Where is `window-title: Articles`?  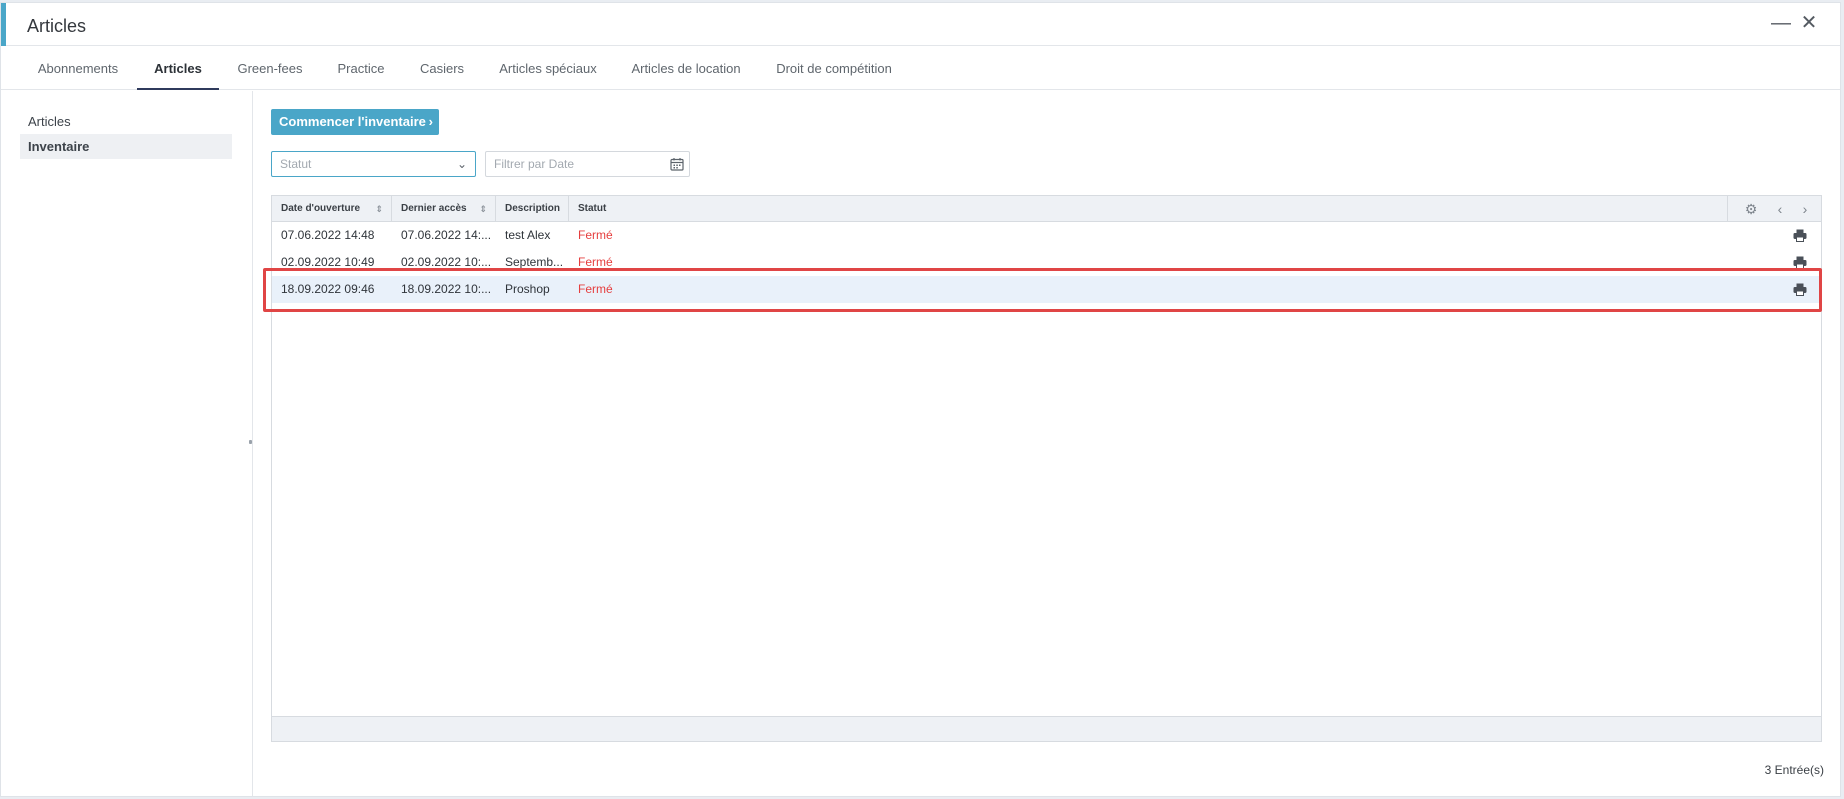 window-title: Articles is located at coordinates (57, 26).